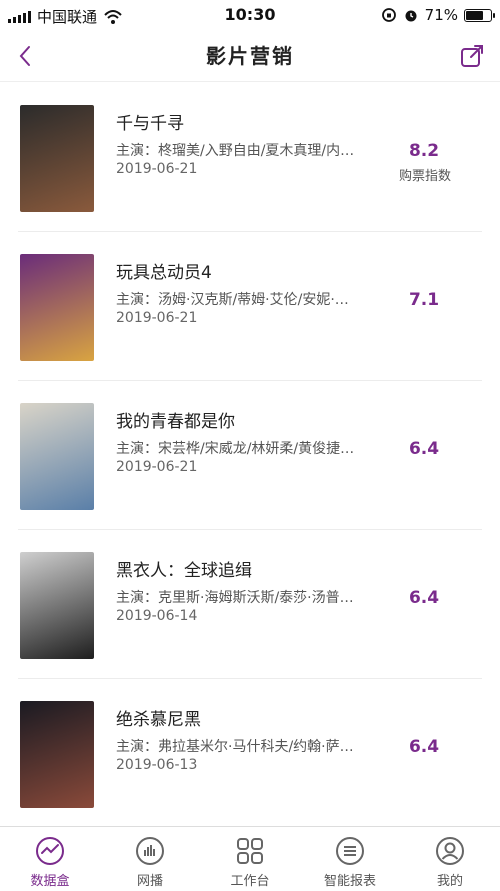  I want to click on movie-title: 我的青春都是你, so click(175, 422).